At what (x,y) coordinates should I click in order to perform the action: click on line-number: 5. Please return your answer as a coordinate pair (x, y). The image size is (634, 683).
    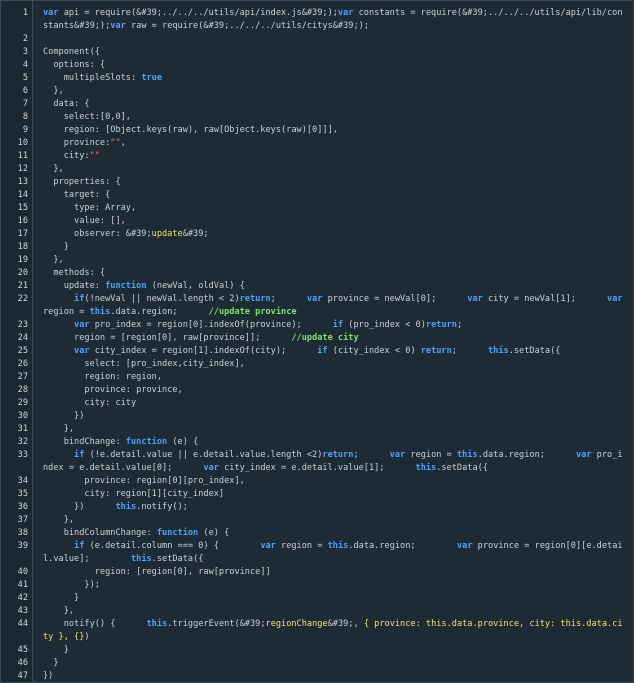
    Looking at the image, I should click on (25, 78).